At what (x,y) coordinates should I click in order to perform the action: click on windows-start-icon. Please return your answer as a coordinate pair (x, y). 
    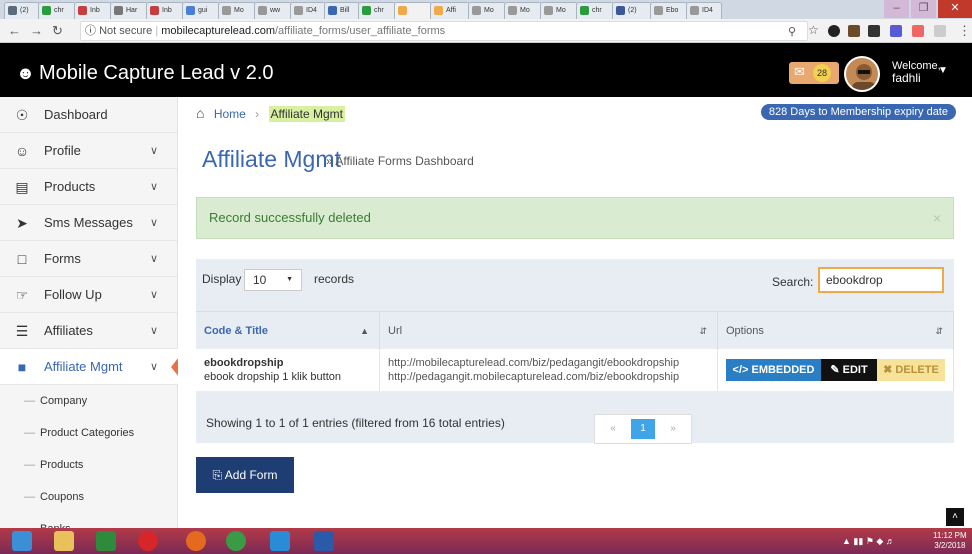
    Looking at the image, I should click on (22, 541).